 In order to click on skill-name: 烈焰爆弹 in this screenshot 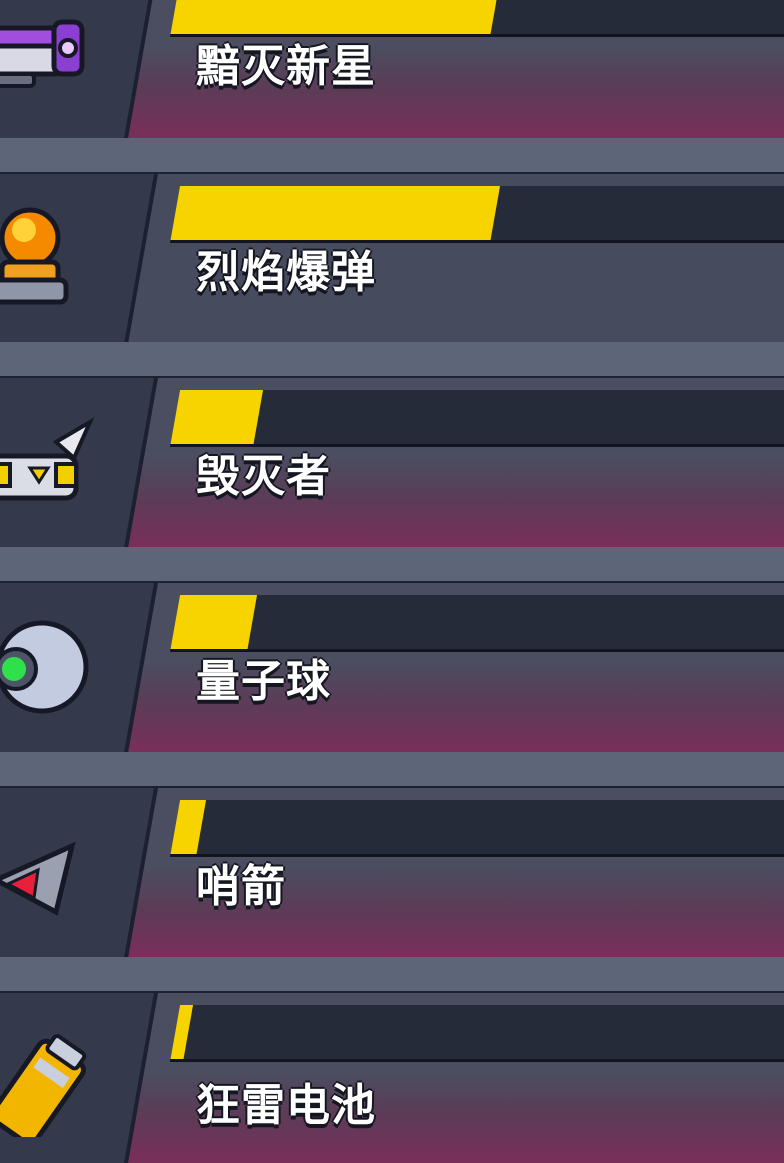, I will do `click(286, 272)`.